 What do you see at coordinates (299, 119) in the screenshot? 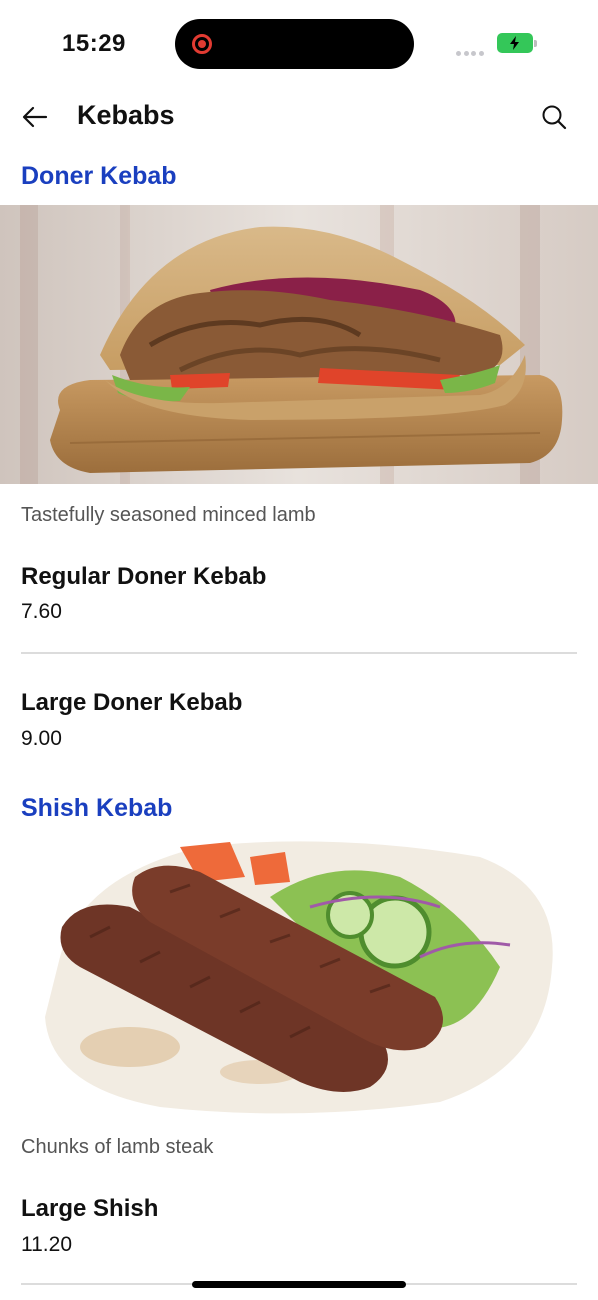
I see `top-app-bar: Kebabs` at bounding box center [299, 119].